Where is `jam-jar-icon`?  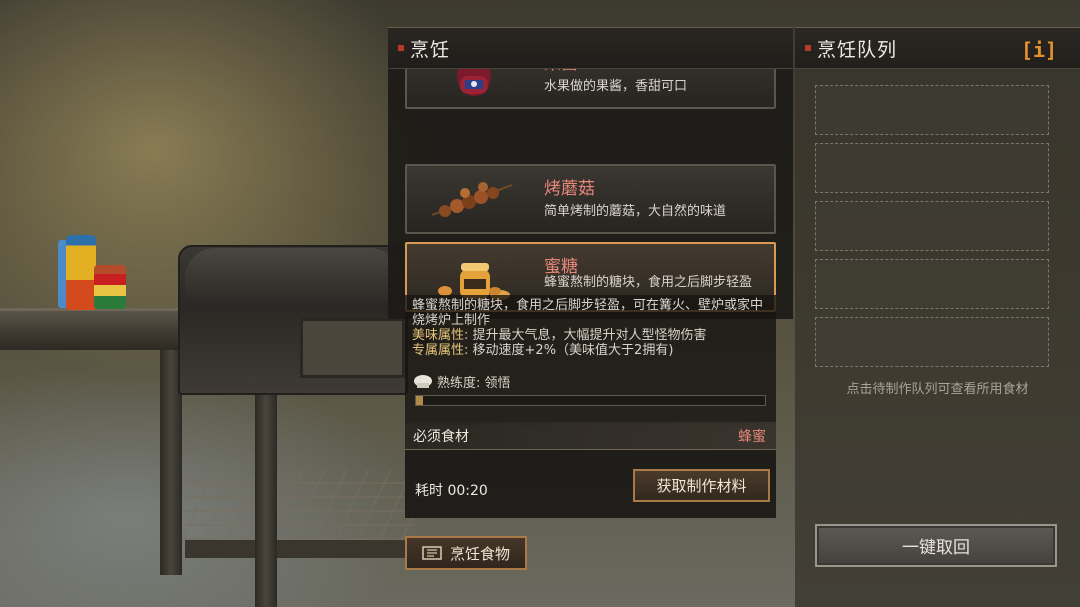 jam-jar-icon is located at coordinates (474, 82).